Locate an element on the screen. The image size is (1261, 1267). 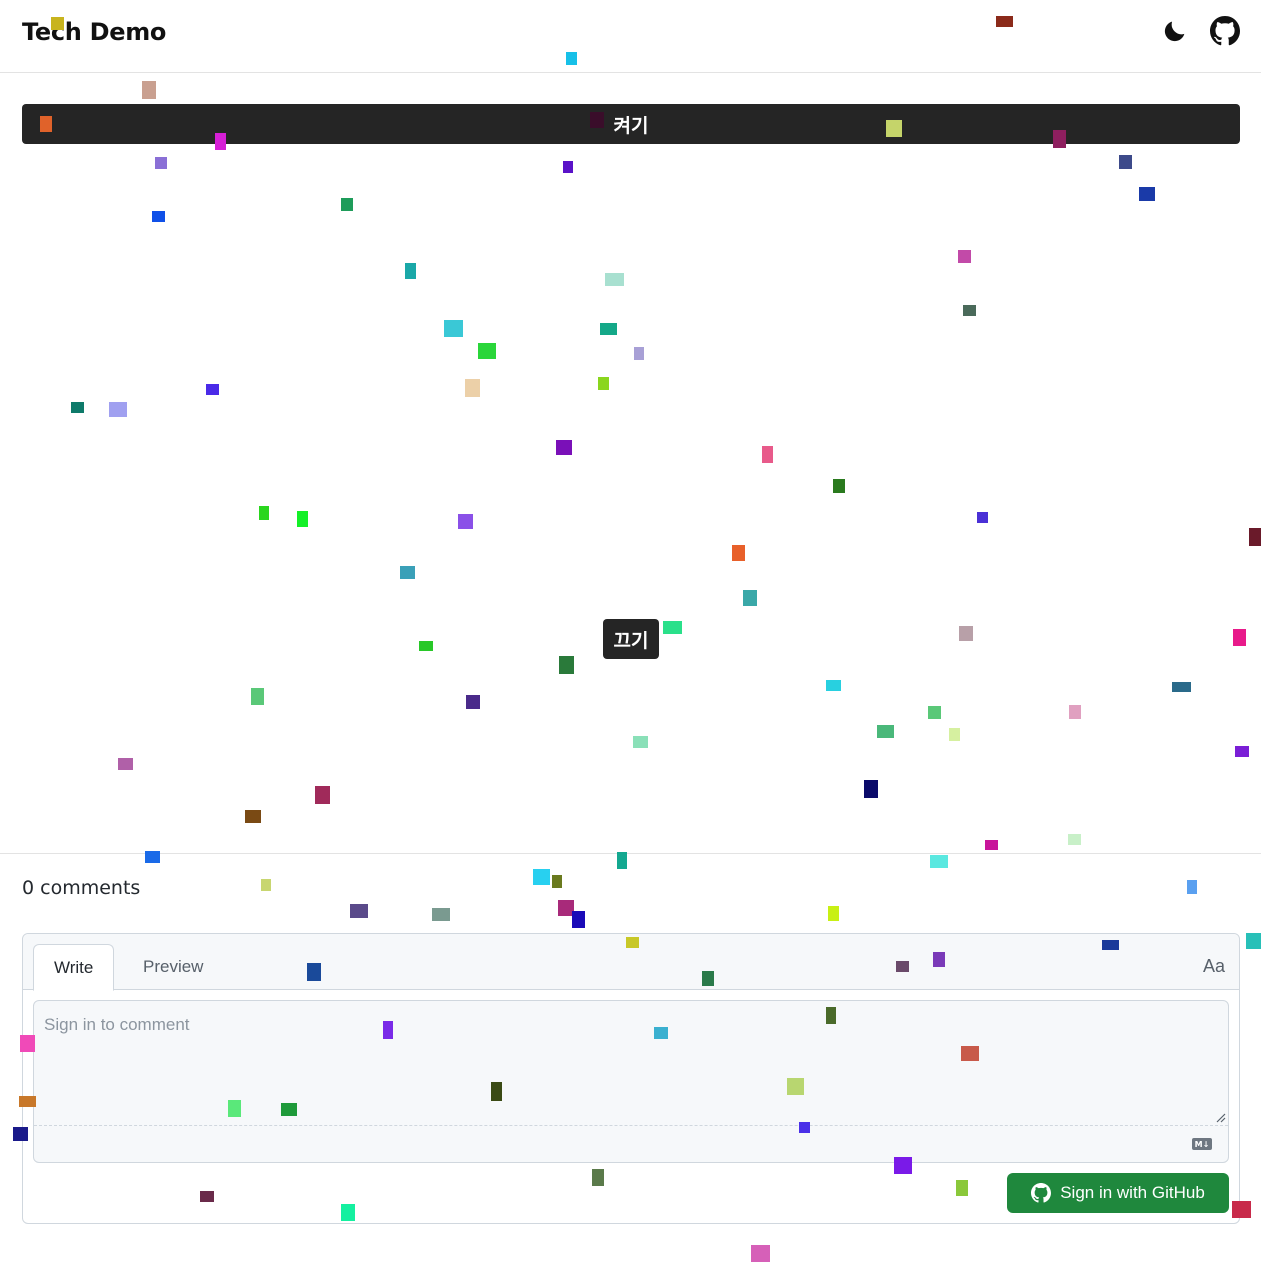
section-divider is located at coordinates (630, 853).